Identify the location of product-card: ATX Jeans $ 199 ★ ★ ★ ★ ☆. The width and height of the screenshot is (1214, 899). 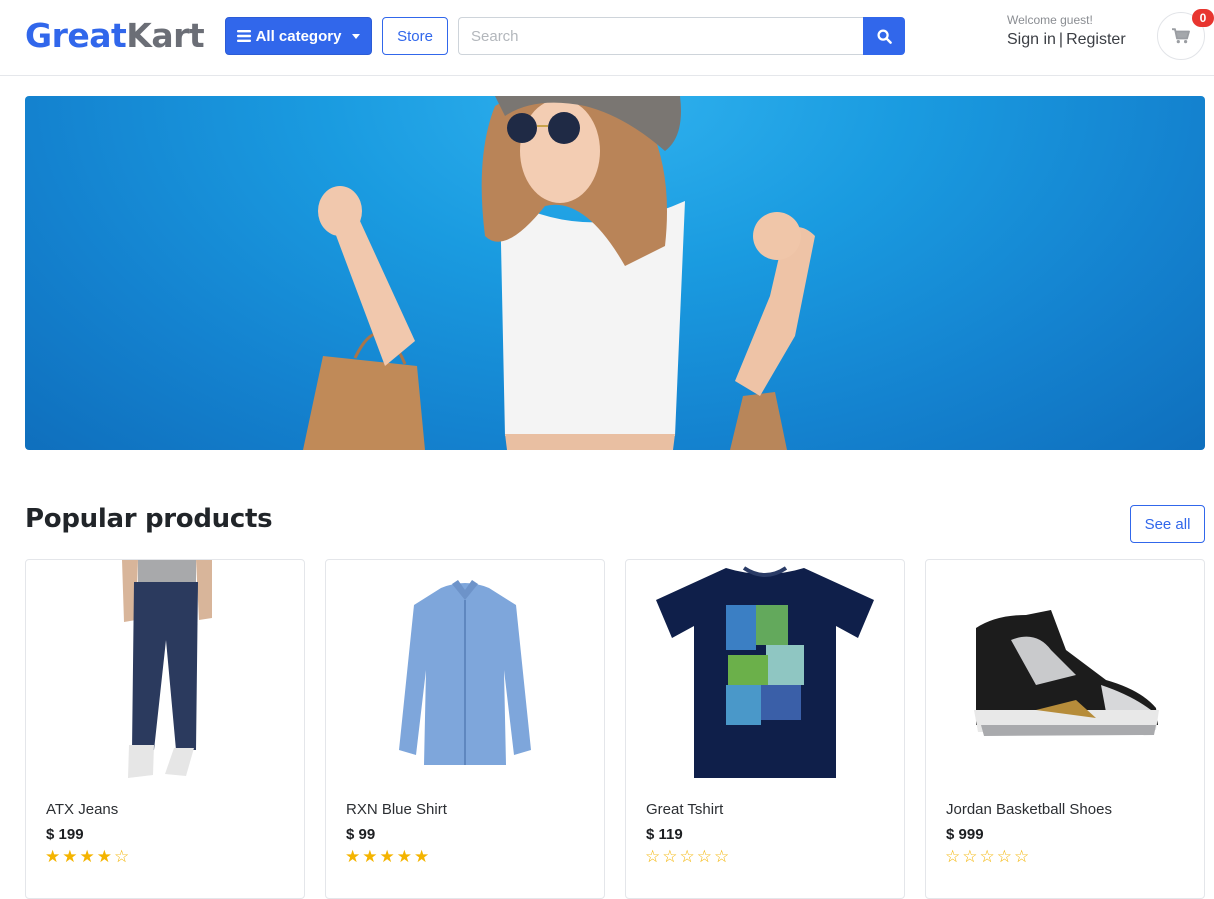
(165, 729).